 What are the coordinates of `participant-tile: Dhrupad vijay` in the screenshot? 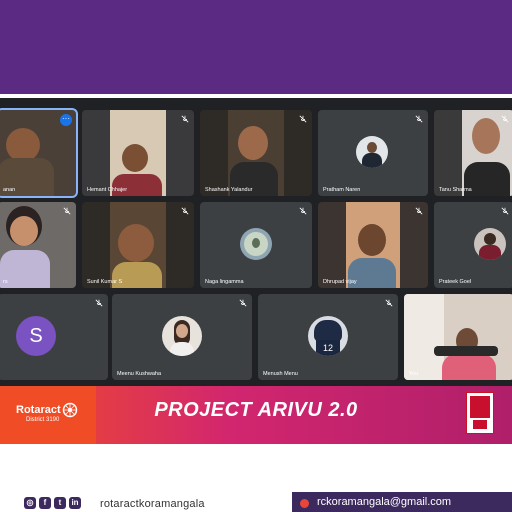 It's located at (373, 245).